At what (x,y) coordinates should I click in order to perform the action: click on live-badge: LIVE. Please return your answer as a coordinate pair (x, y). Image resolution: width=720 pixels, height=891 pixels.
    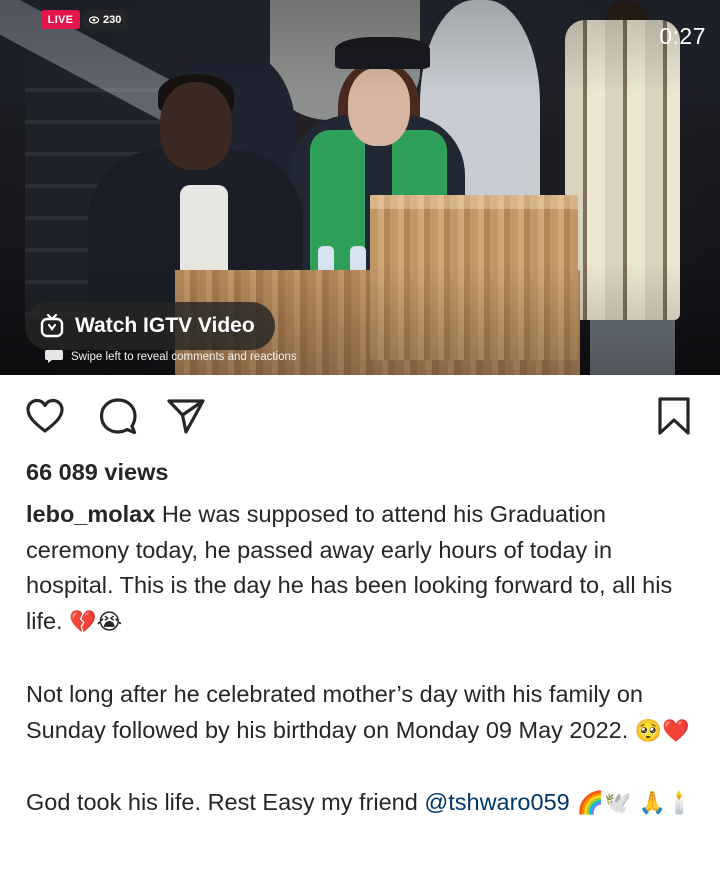
    Looking at the image, I should click on (60, 19).